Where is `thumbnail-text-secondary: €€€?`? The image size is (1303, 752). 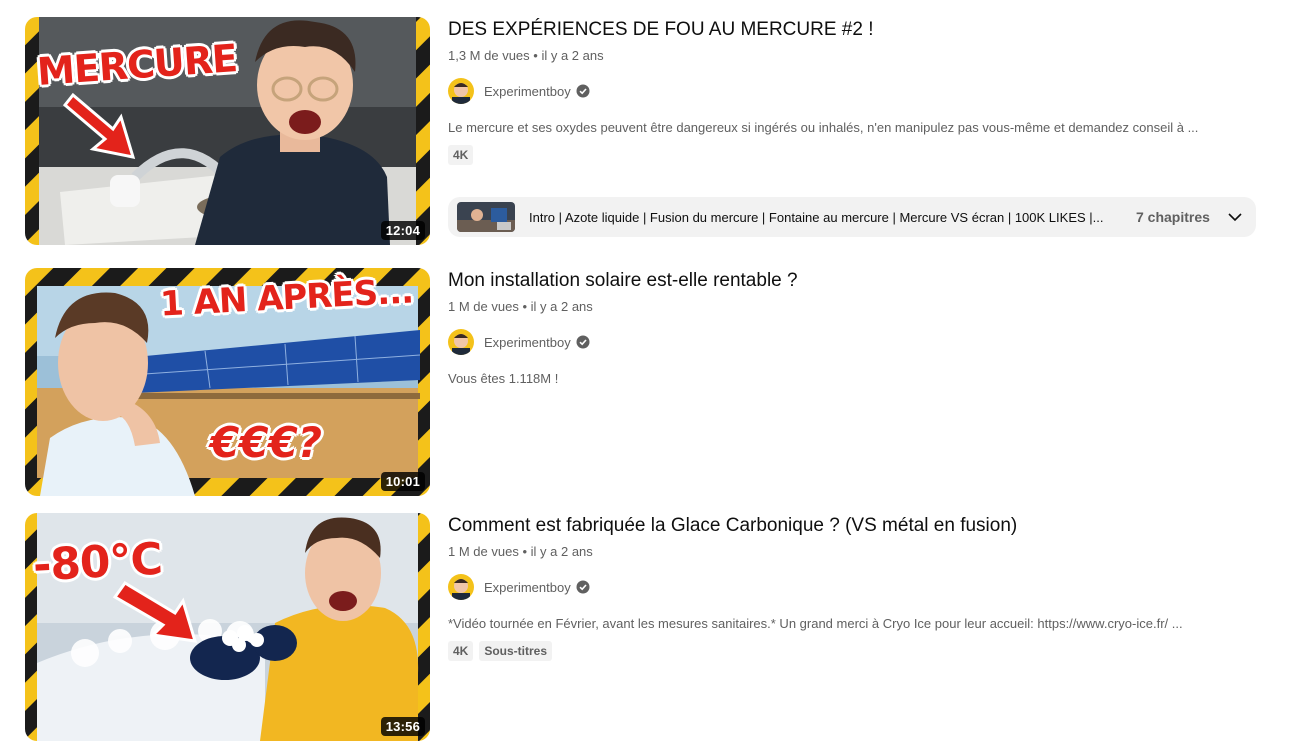 thumbnail-text-secondary: €€€? is located at coordinates (266, 442).